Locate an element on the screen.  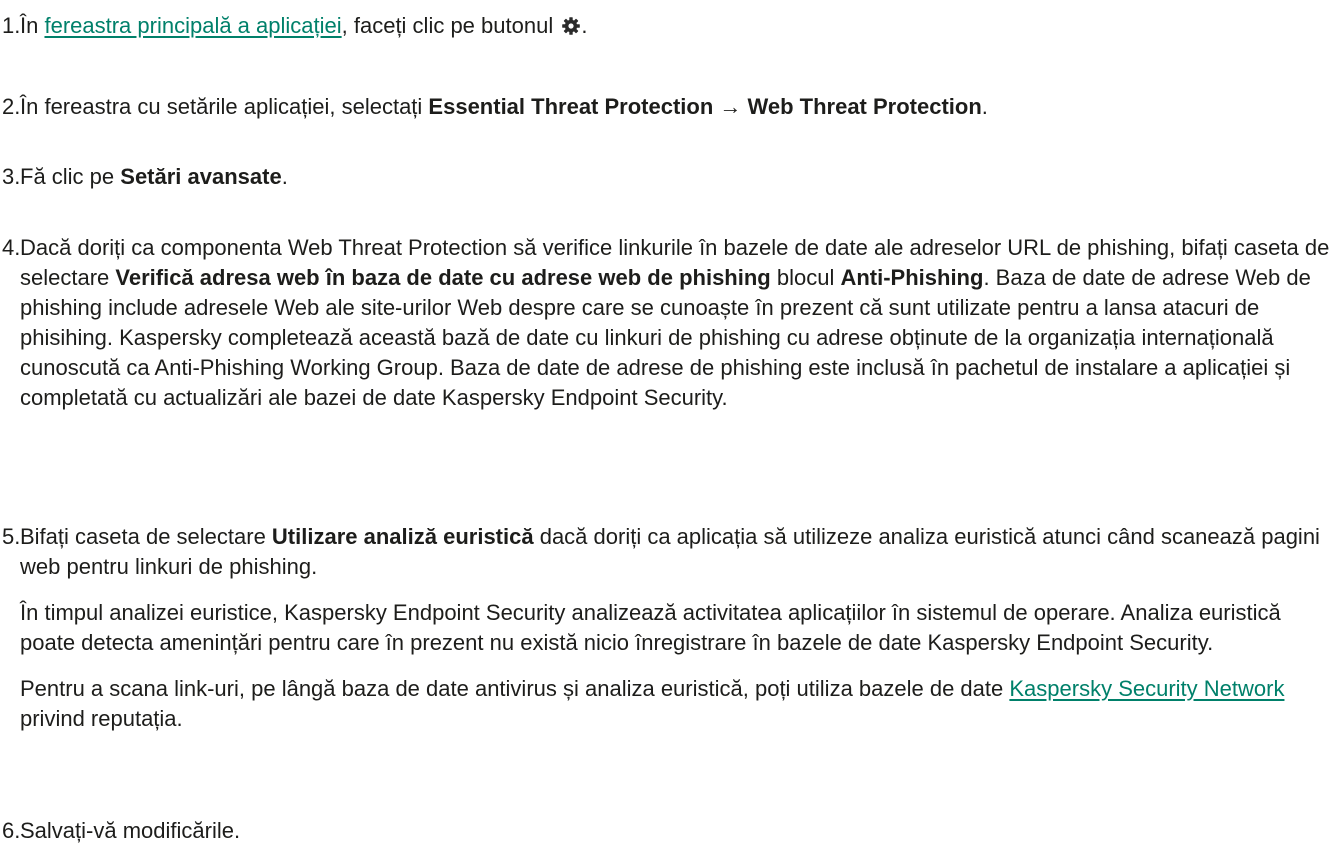
step-3: 3. Fă clic pe Setări avansate. is located at coordinates (667, 177).